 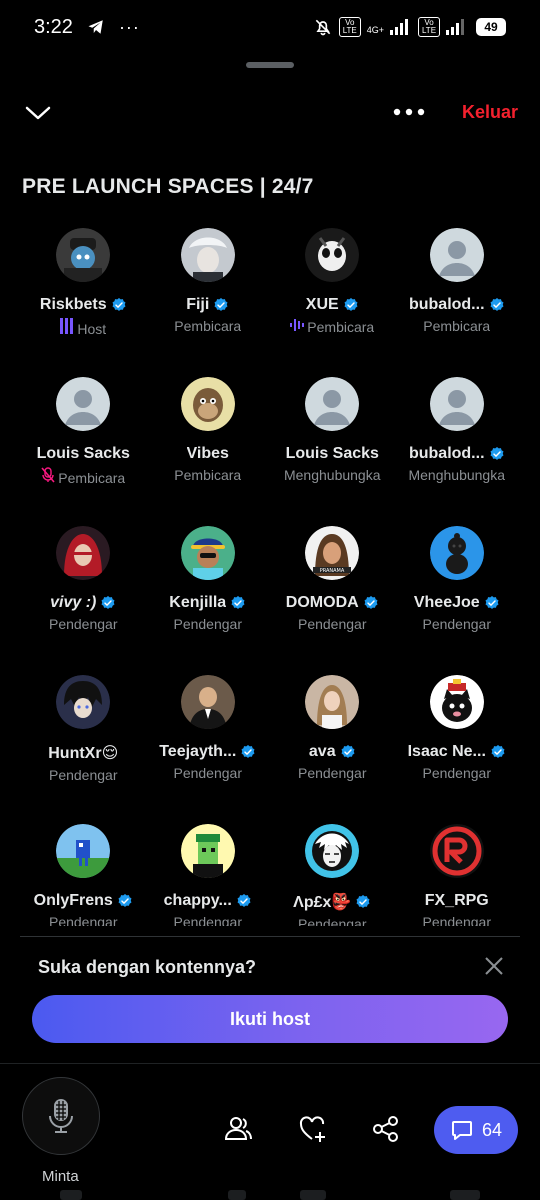 What do you see at coordinates (457, 443) in the screenshot?
I see `participant-card: bubalod... Menghubungka` at bounding box center [457, 443].